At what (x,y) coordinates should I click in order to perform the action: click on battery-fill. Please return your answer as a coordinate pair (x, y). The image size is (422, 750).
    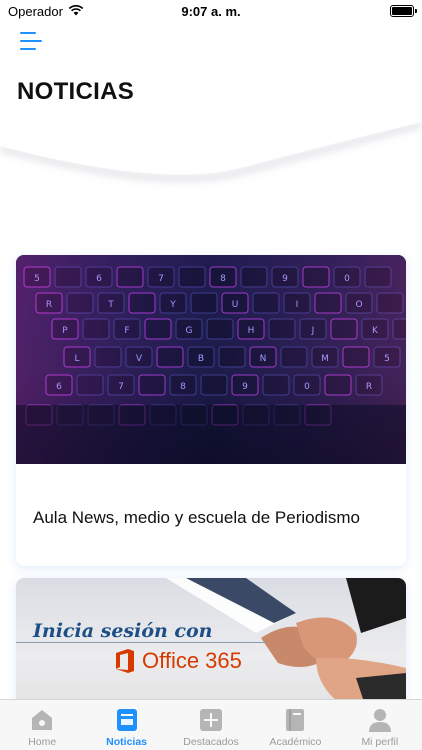
    Looking at the image, I should click on (402, 11).